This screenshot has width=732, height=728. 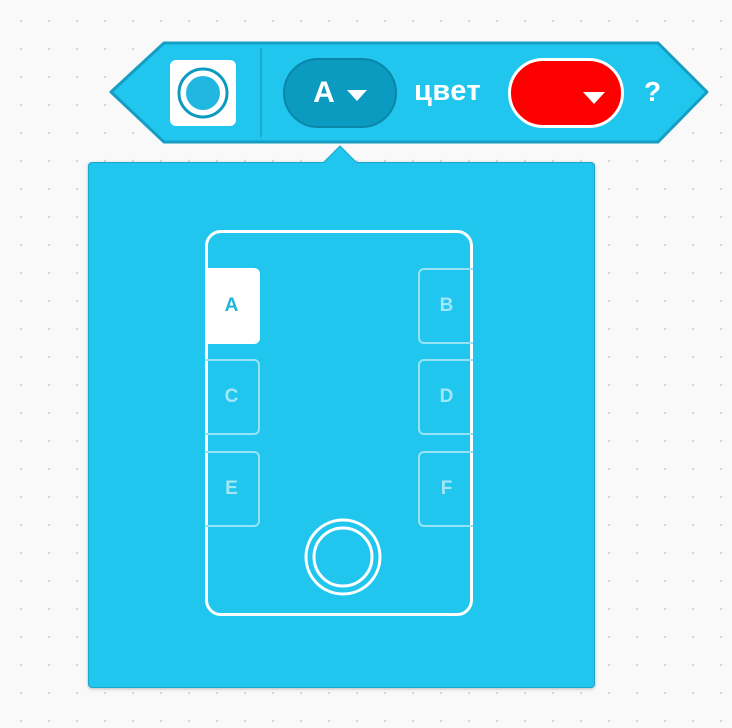 I want to click on port-label: E, so click(x=231, y=488).